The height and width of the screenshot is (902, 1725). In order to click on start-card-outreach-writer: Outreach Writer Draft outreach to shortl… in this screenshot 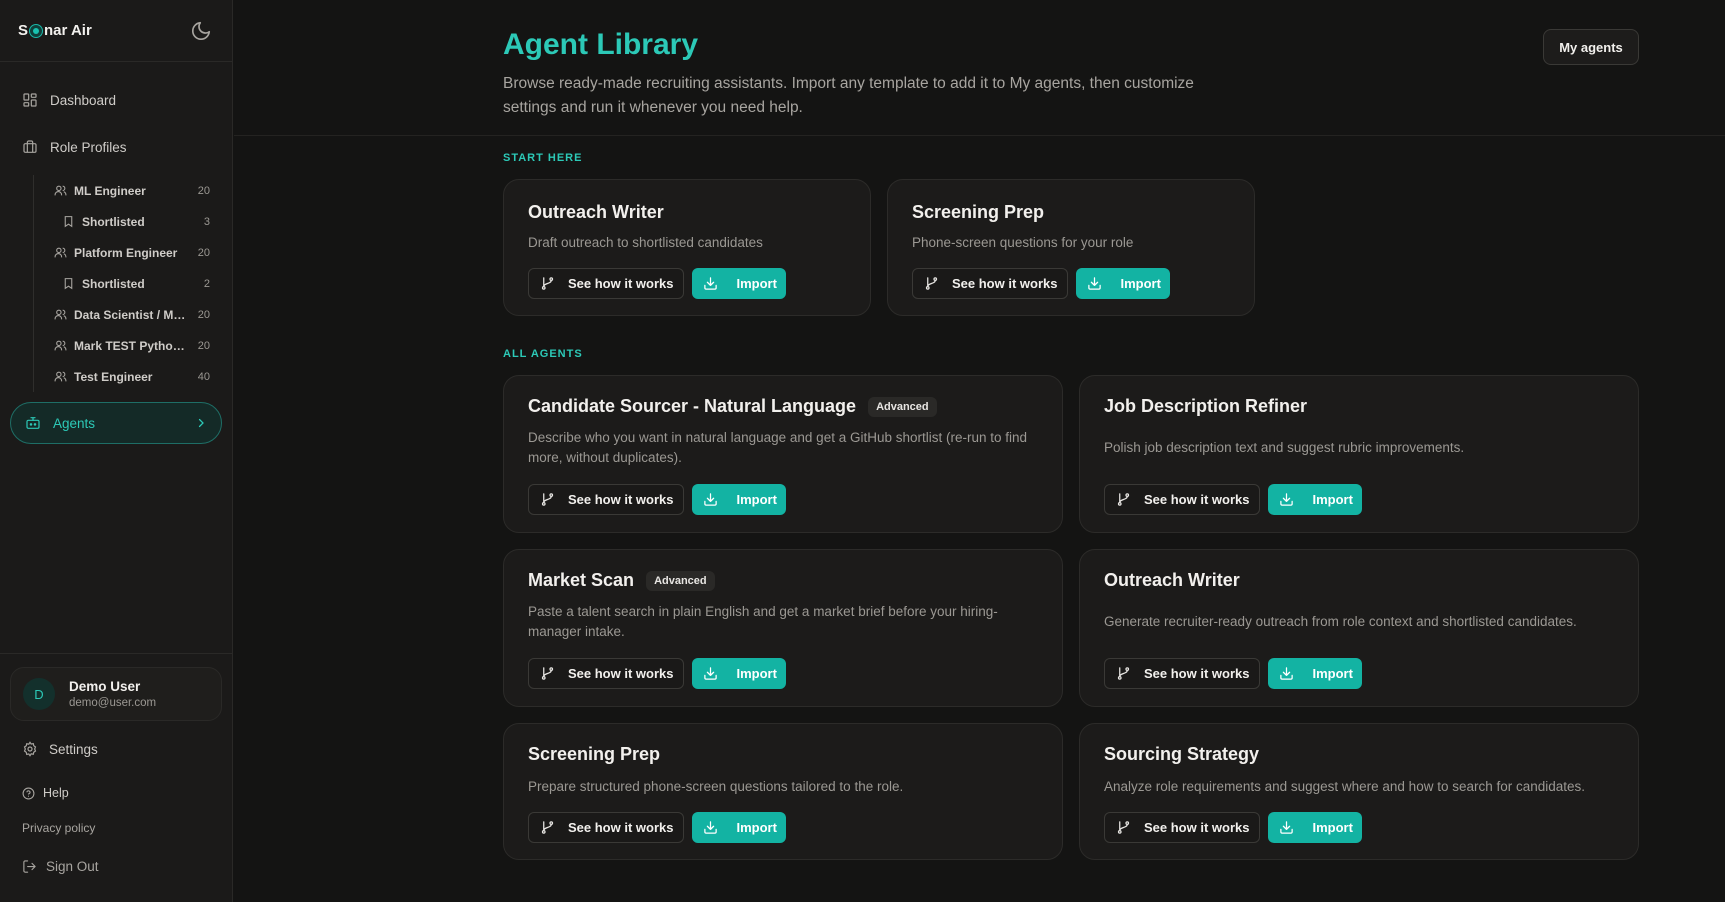, I will do `click(687, 247)`.